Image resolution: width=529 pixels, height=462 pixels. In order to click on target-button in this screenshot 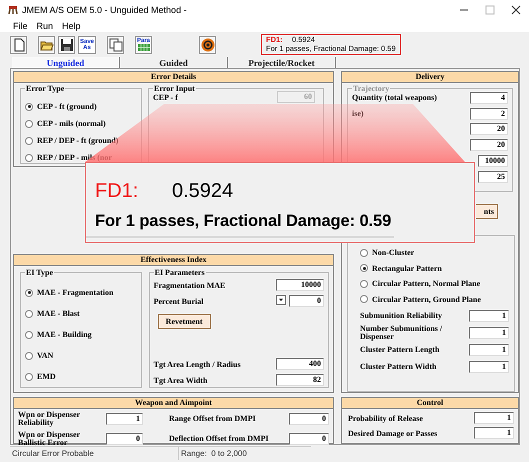, I will do `click(207, 45)`.